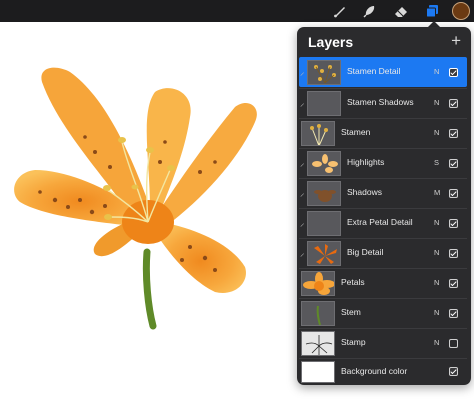  I want to click on layer-name: Stamp, so click(353, 342).